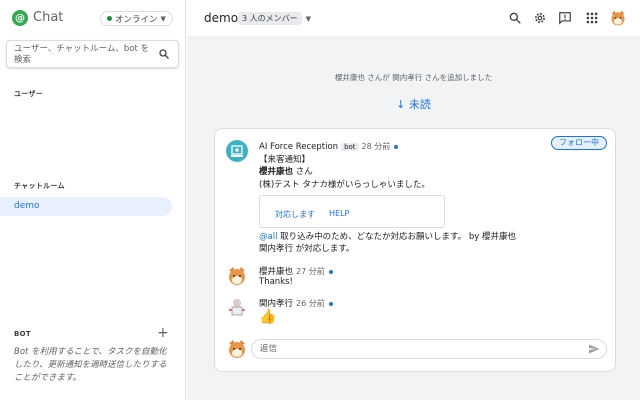 The width and height of the screenshot is (640, 400). Describe the element at coordinates (387, 237) in the screenshot. I see `followup-line: @all 取り込み中のため、どなたか対応お願いします。 by 櫻井康也` at that location.